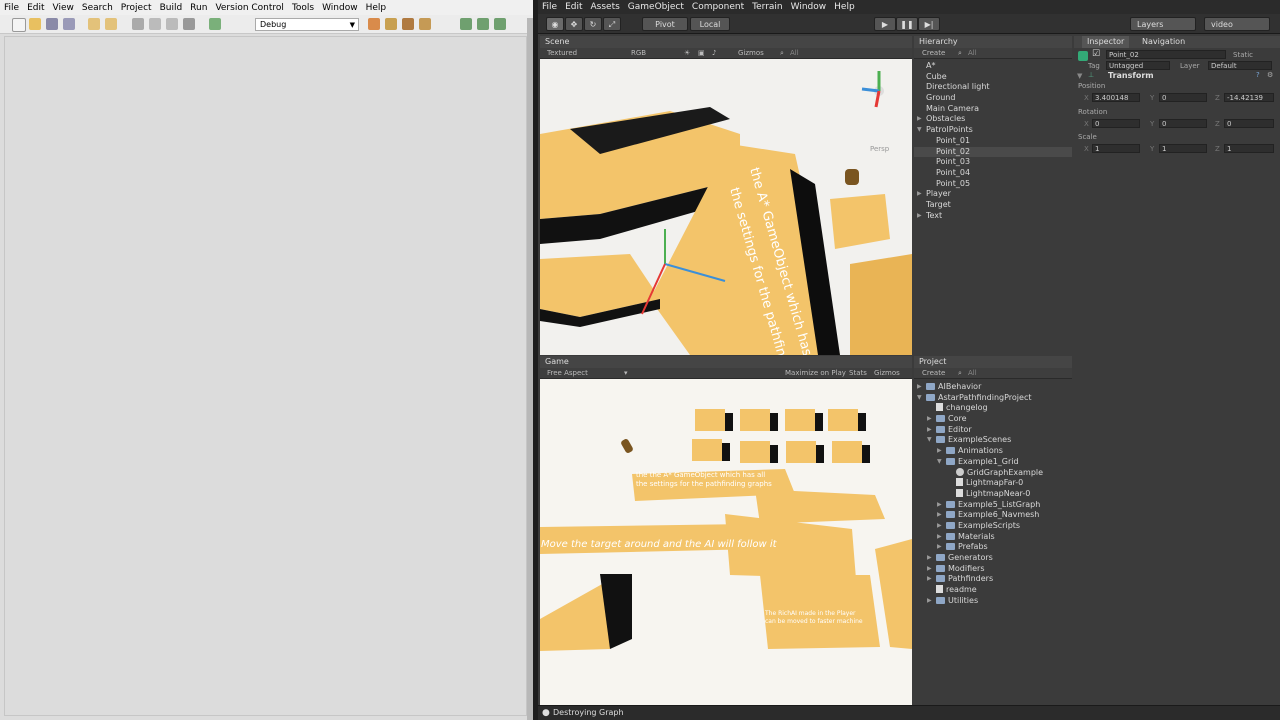  Describe the element at coordinates (1096, 54) in the screenshot. I see `active-checkbox: ☑` at that location.